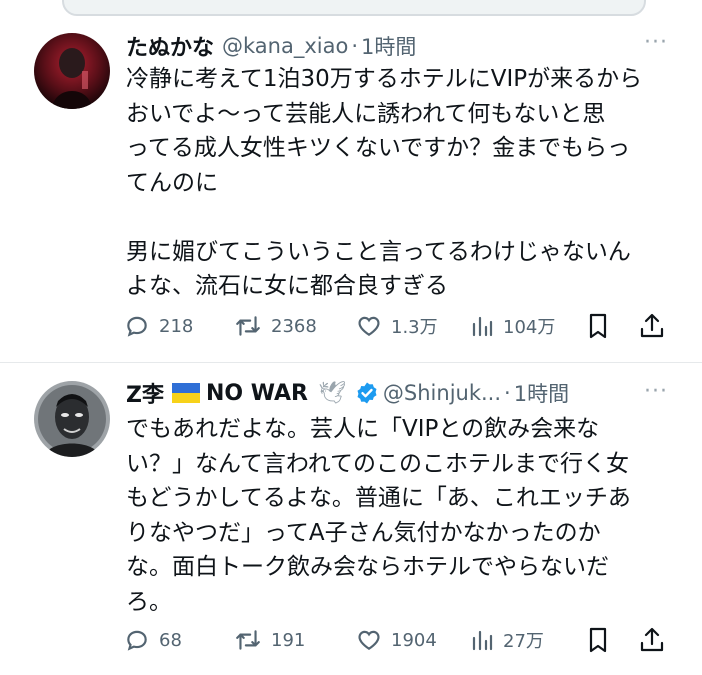 This screenshot has width=702, height=675. I want to click on like-button: 1.3万, so click(397, 326).